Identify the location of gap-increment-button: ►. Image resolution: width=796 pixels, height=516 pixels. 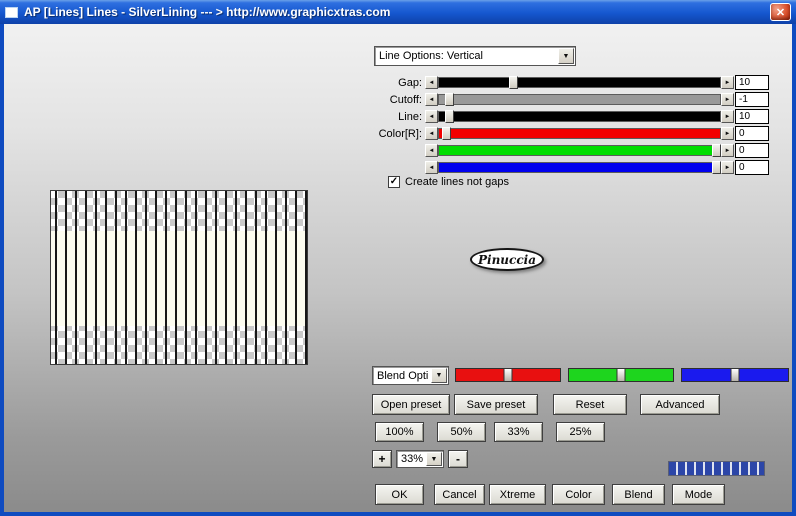
(727, 82).